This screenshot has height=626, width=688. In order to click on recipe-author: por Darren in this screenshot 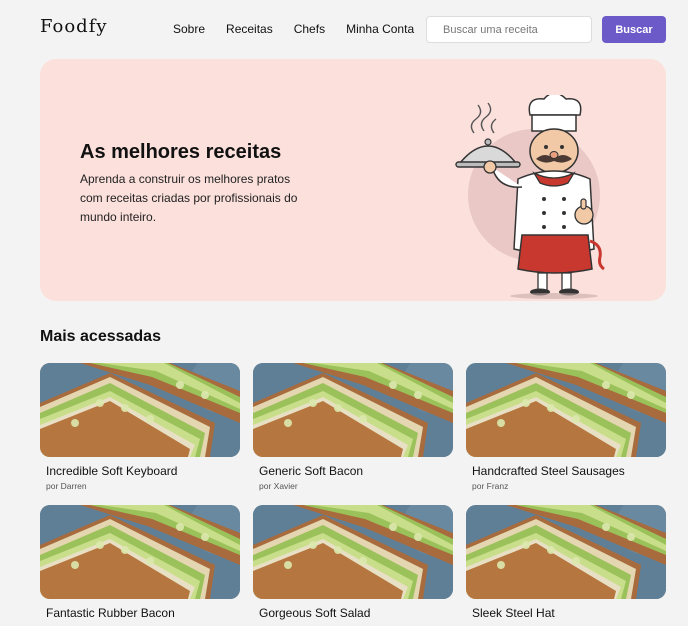, I will do `click(66, 486)`.